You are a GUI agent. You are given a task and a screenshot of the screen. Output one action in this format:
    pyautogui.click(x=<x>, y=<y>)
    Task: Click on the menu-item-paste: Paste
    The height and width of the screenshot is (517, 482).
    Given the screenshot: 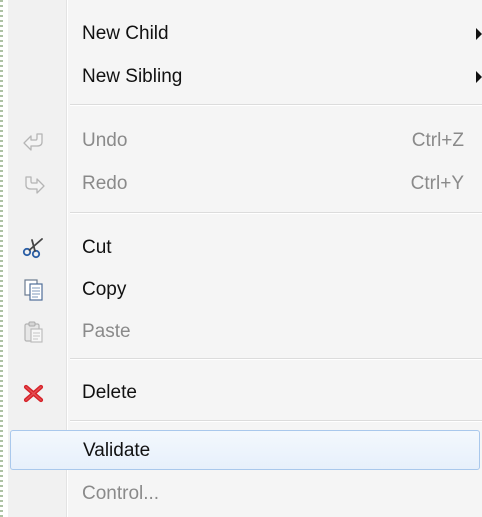 What is the action you would take?
    pyautogui.click(x=245, y=332)
    